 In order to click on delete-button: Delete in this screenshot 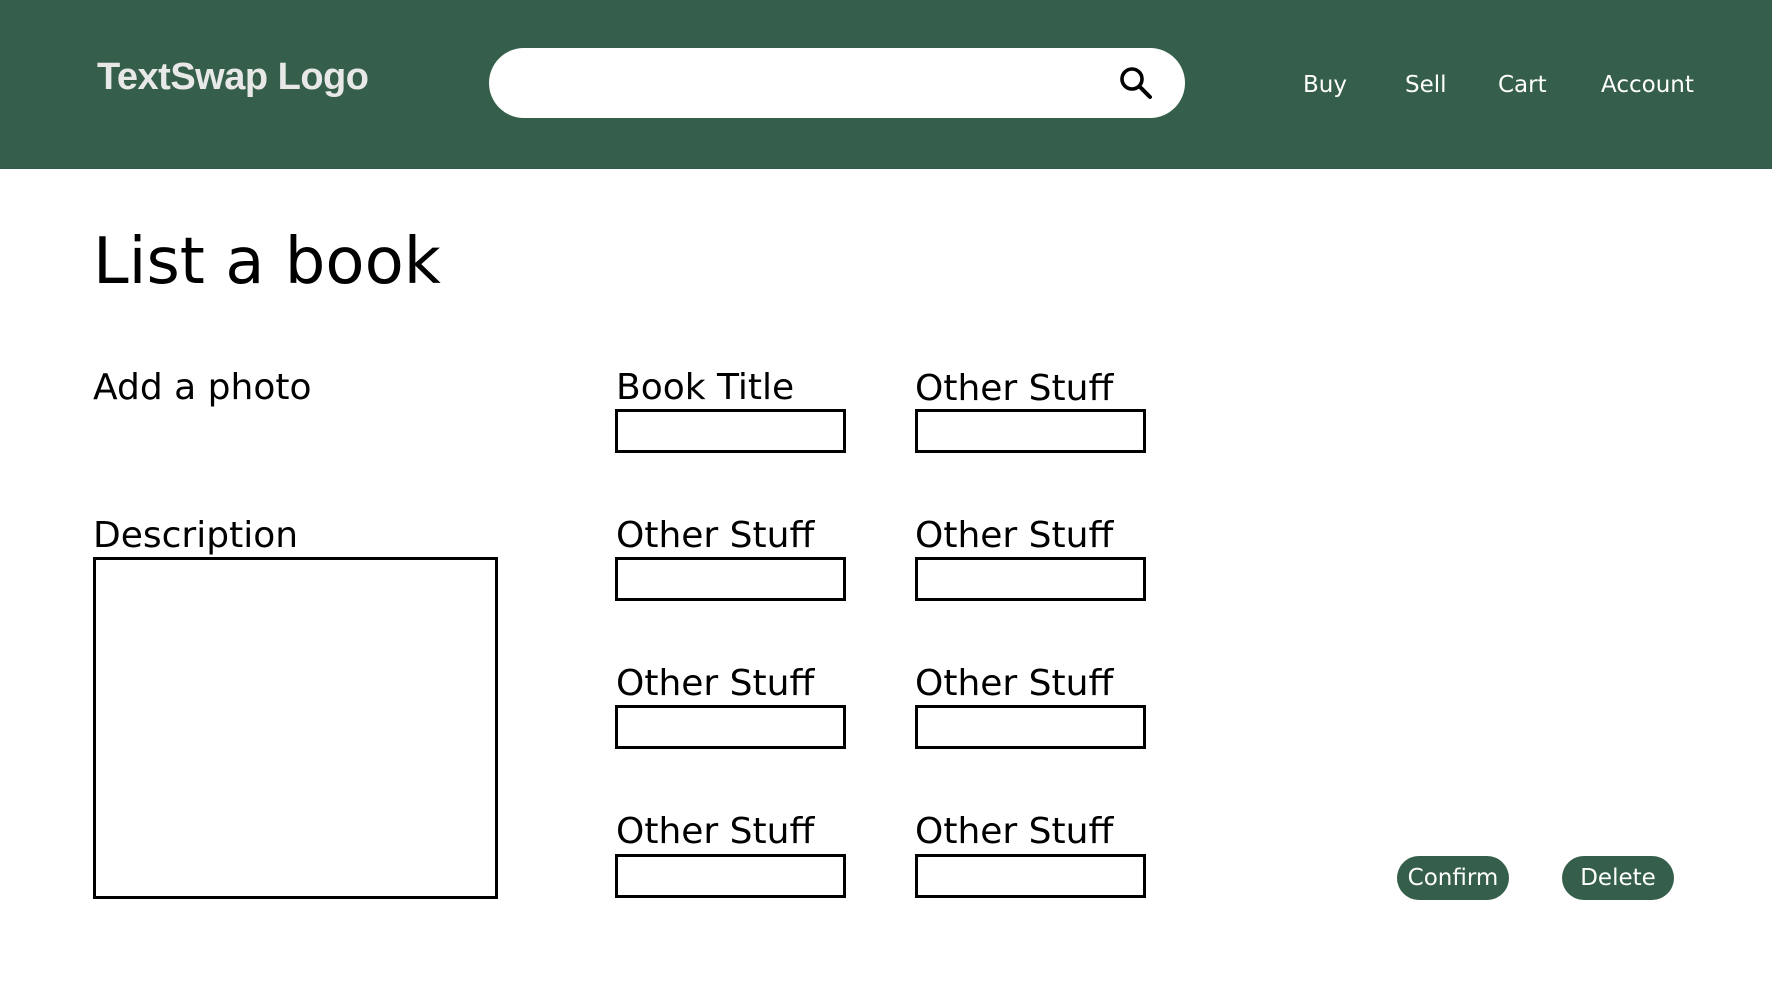, I will do `click(1618, 878)`.